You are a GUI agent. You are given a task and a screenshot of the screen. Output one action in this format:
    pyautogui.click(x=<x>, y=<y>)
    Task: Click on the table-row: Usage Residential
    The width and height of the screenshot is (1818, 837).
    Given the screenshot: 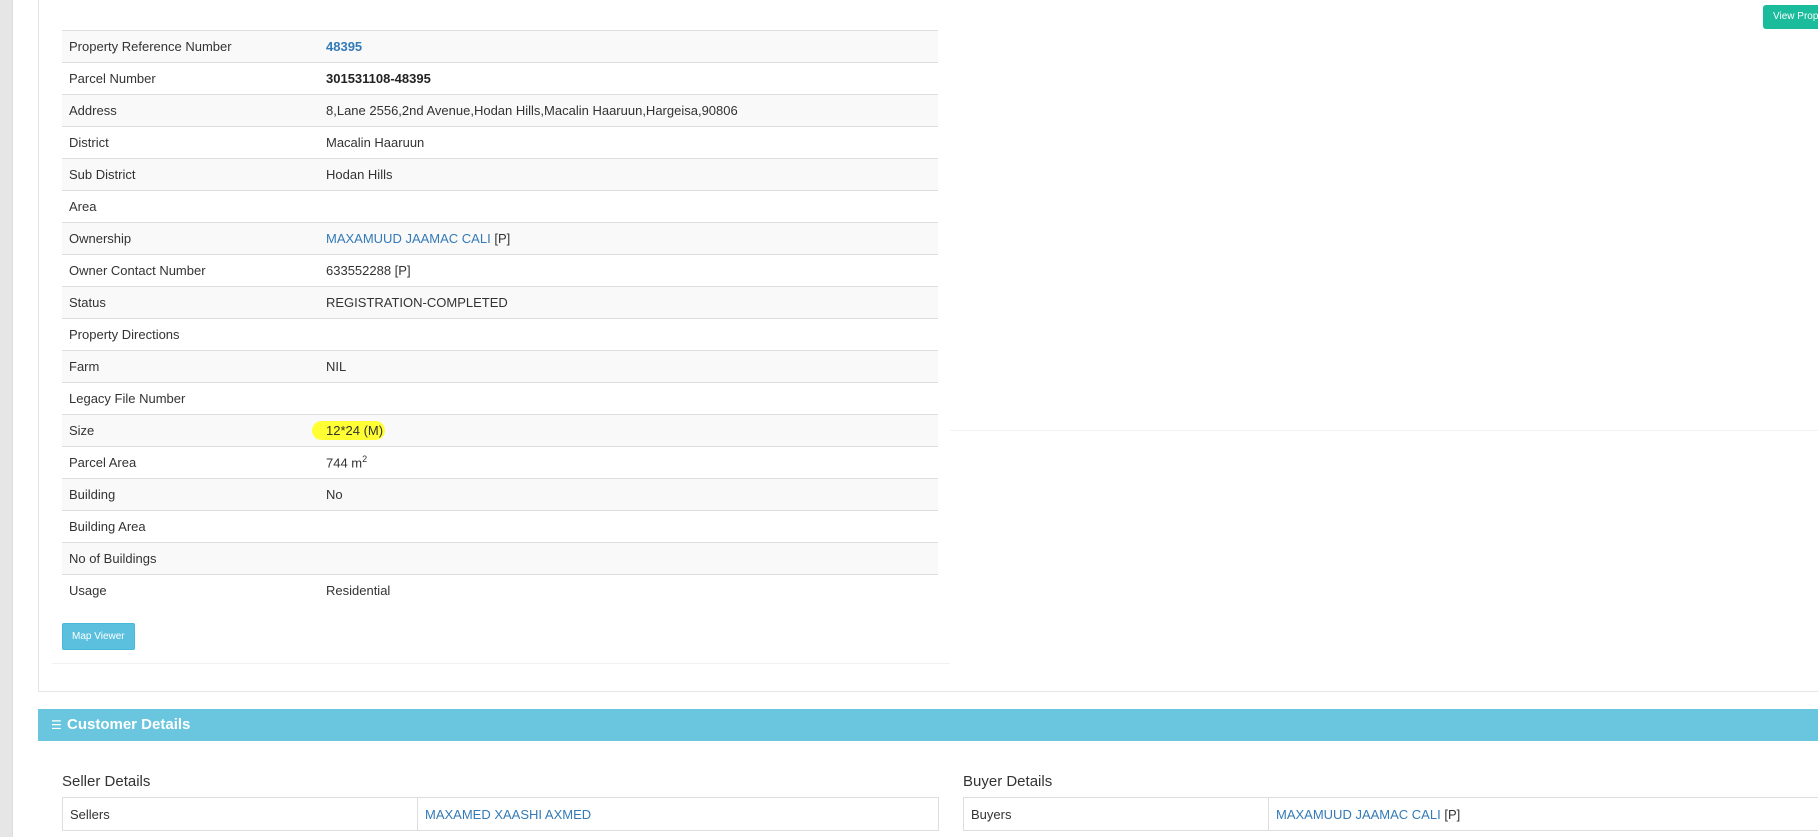 What is the action you would take?
    pyautogui.click(x=500, y=590)
    